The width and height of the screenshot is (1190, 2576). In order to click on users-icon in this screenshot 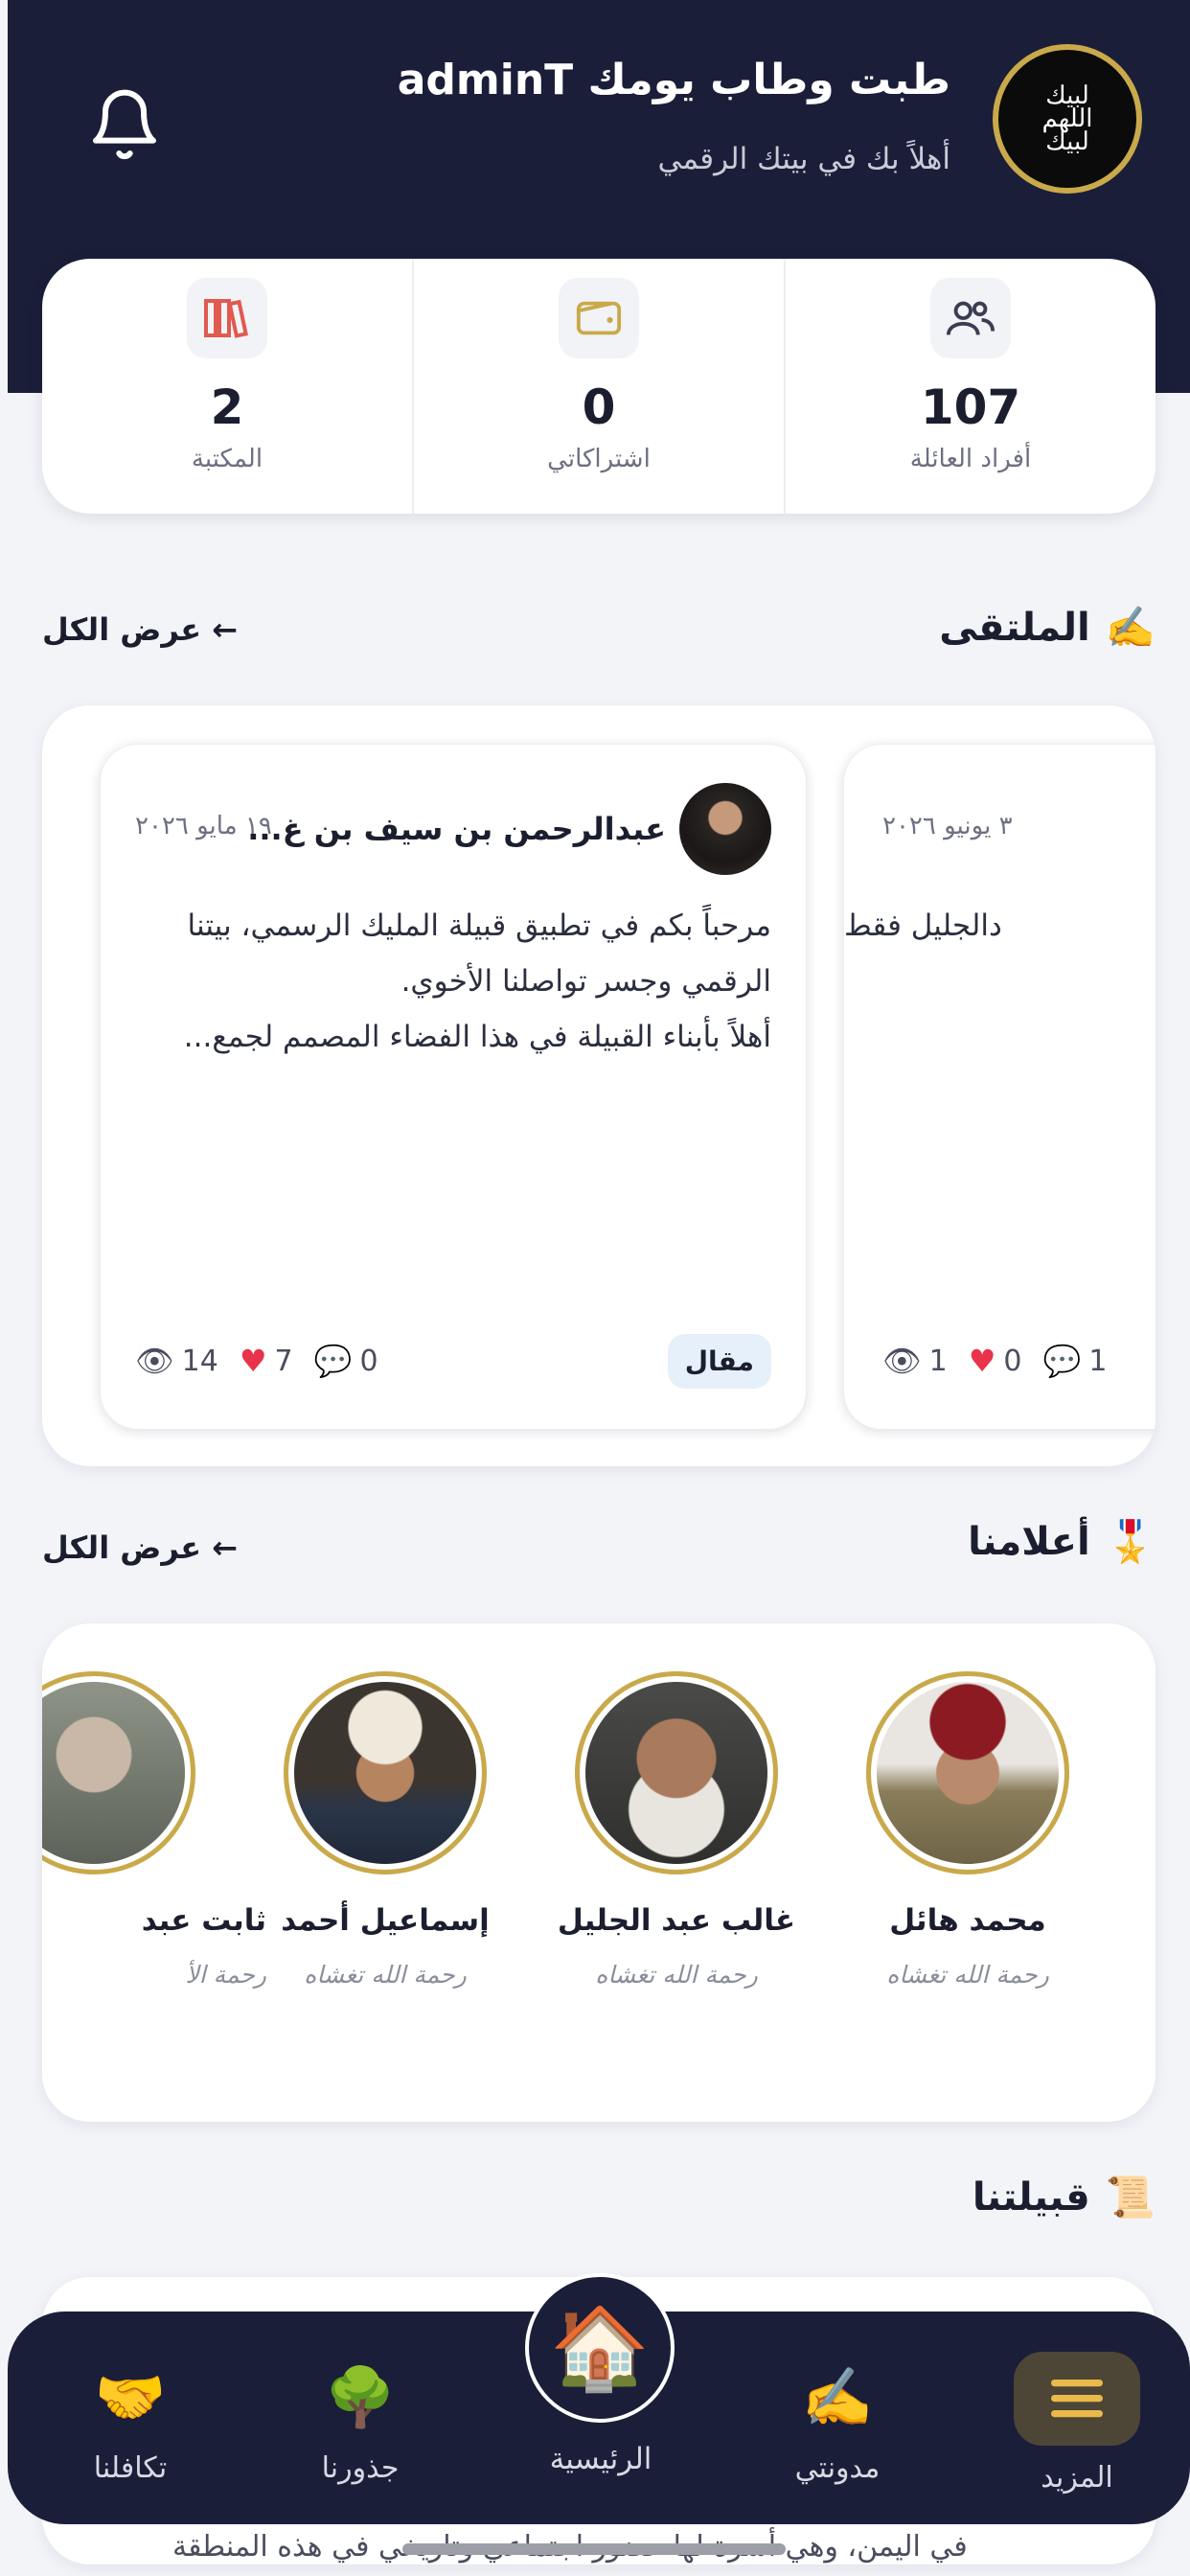, I will do `click(971, 318)`.